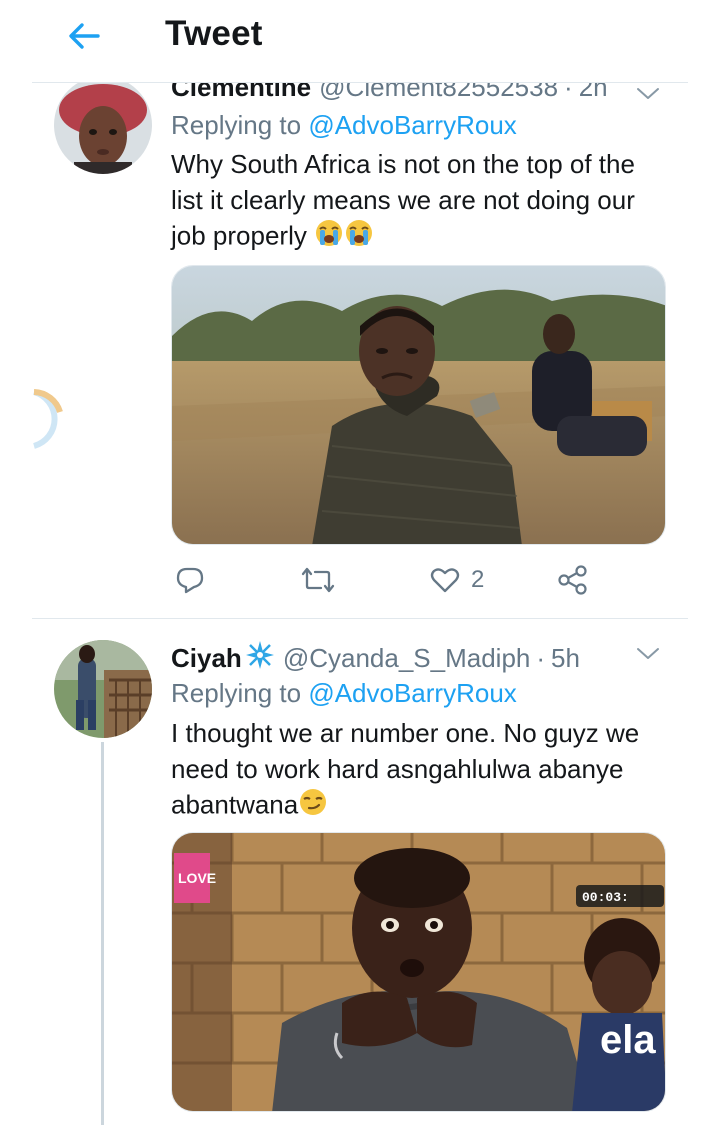  I want to click on sparkle-icon, so click(260, 658).